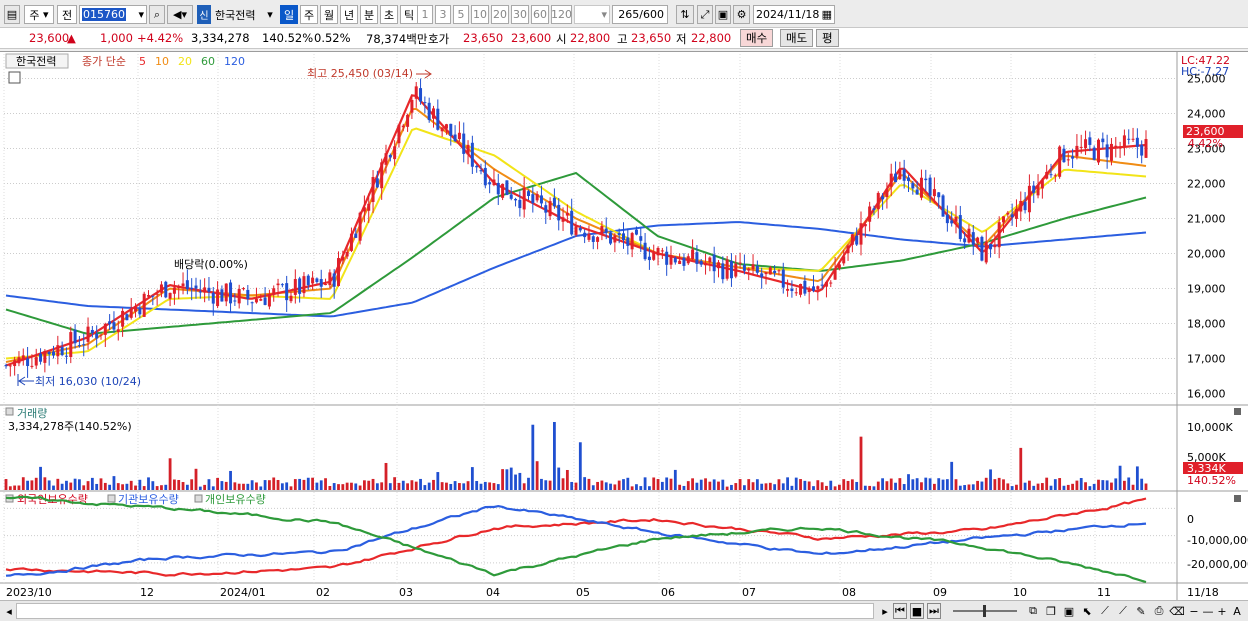 The height and width of the screenshot is (621, 1248). I want to click on indicator-icon: ⇅, so click(685, 14).